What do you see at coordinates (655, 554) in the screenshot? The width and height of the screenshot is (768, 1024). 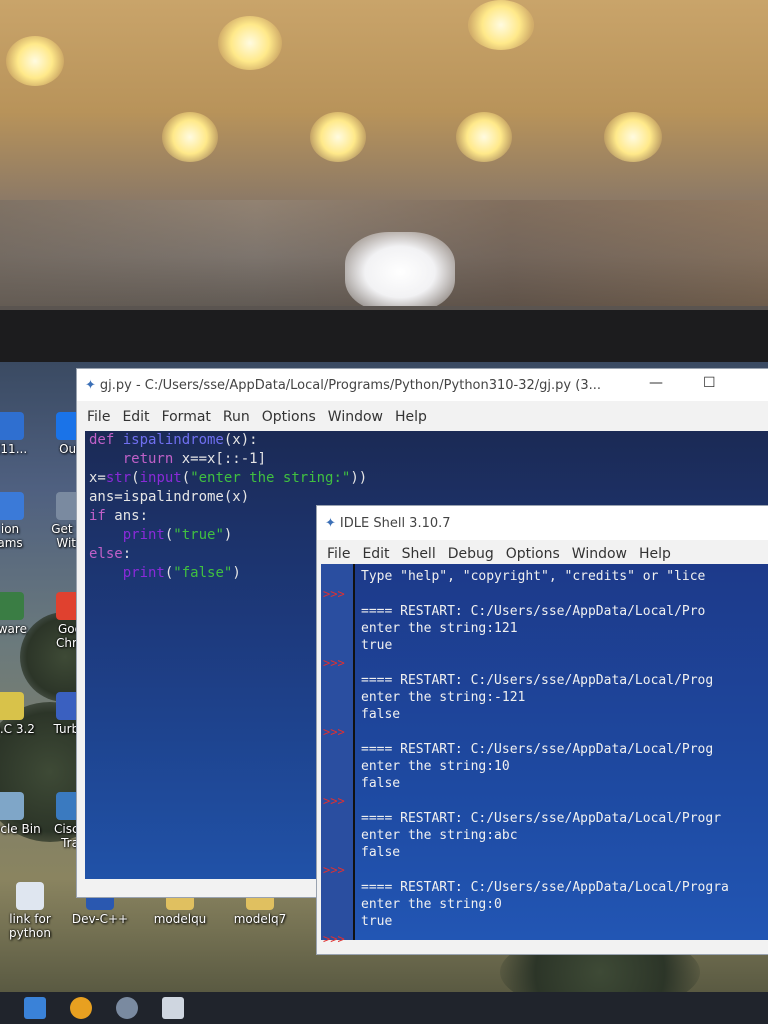 I see `shell-menu-help: Help` at bounding box center [655, 554].